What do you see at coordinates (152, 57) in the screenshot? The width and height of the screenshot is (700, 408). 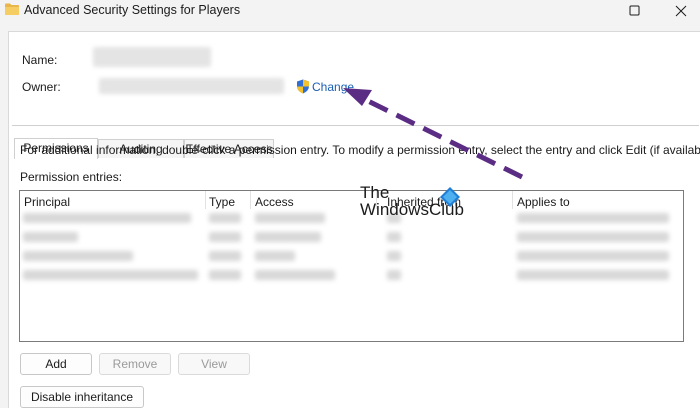 I see `name-value` at bounding box center [152, 57].